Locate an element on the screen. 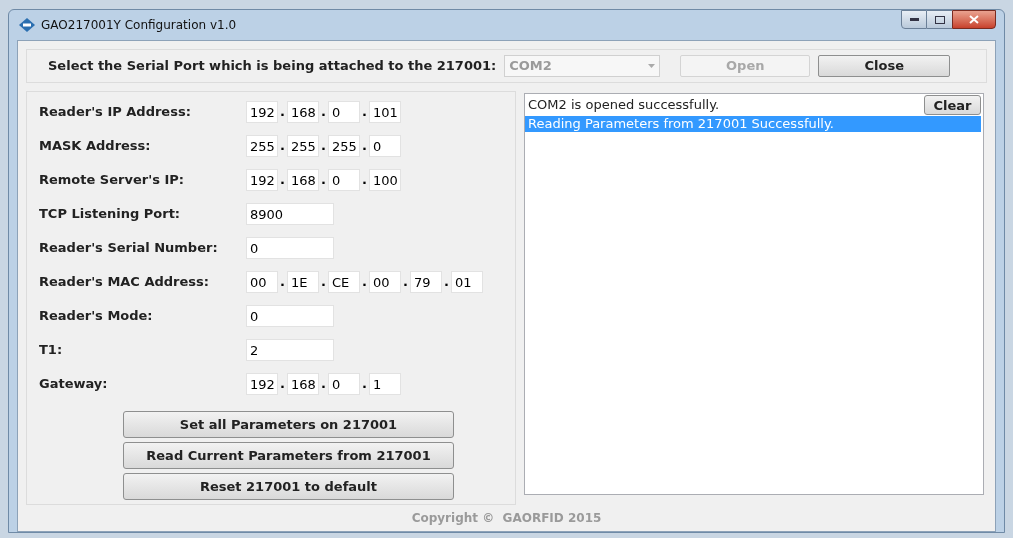 The width and height of the screenshot is (1013, 538). octet-field: 79 is located at coordinates (426, 282).